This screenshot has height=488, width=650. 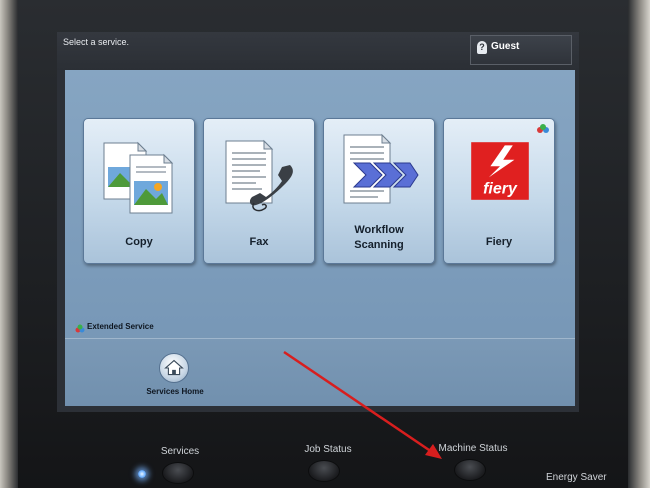 I want to click on workflow-scanning-tile: Workflow Scanning, so click(x=379, y=191).